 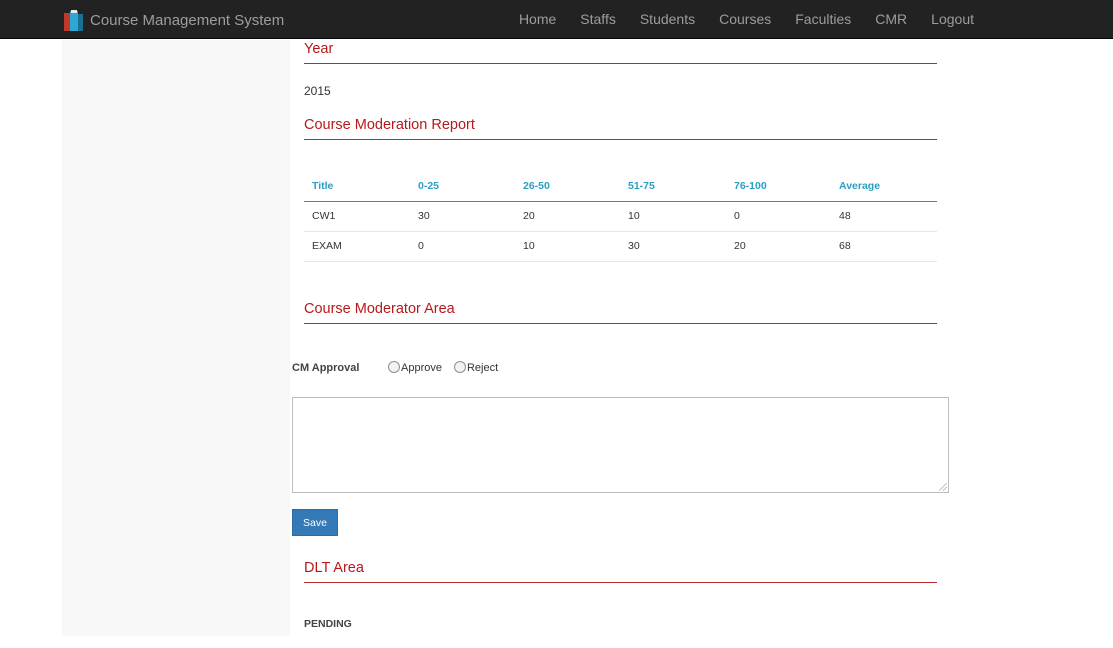 What do you see at coordinates (778, 187) in the screenshot?
I see `column-header-76-100: 76-100` at bounding box center [778, 187].